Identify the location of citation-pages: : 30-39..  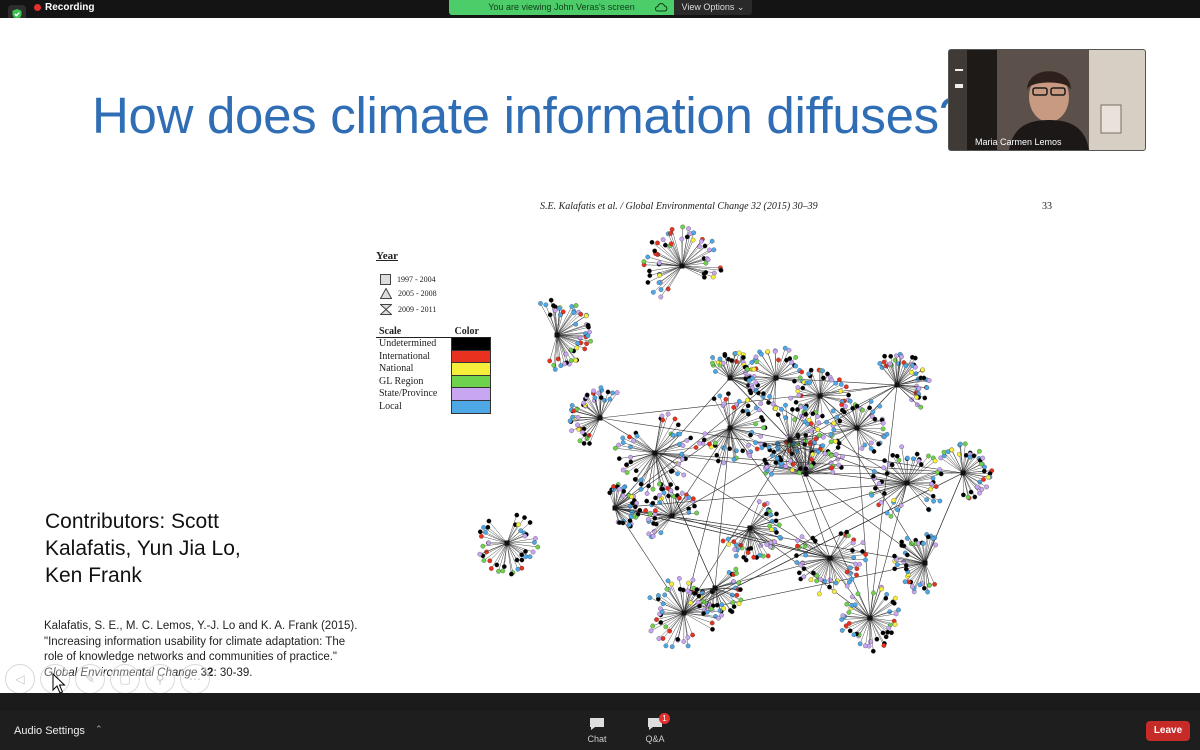
(233, 672).